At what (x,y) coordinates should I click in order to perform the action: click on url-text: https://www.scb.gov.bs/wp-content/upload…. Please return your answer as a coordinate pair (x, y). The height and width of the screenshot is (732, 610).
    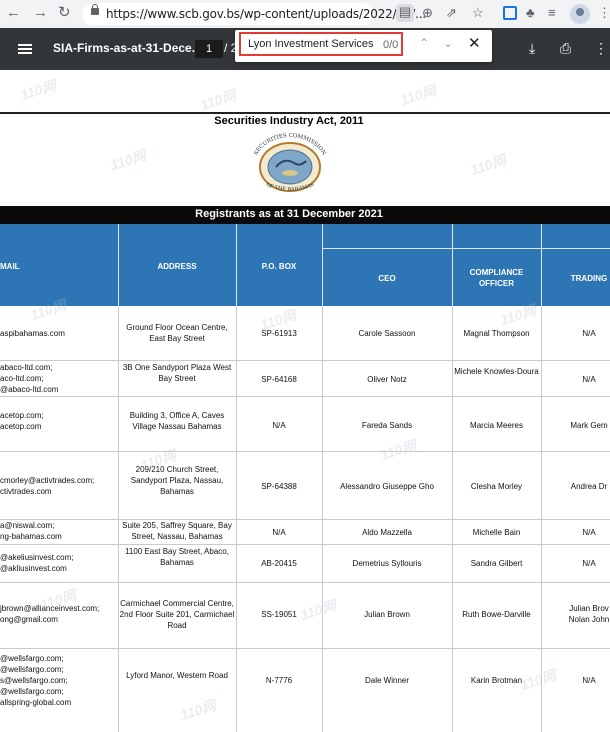
    Looking at the image, I should click on (266, 14).